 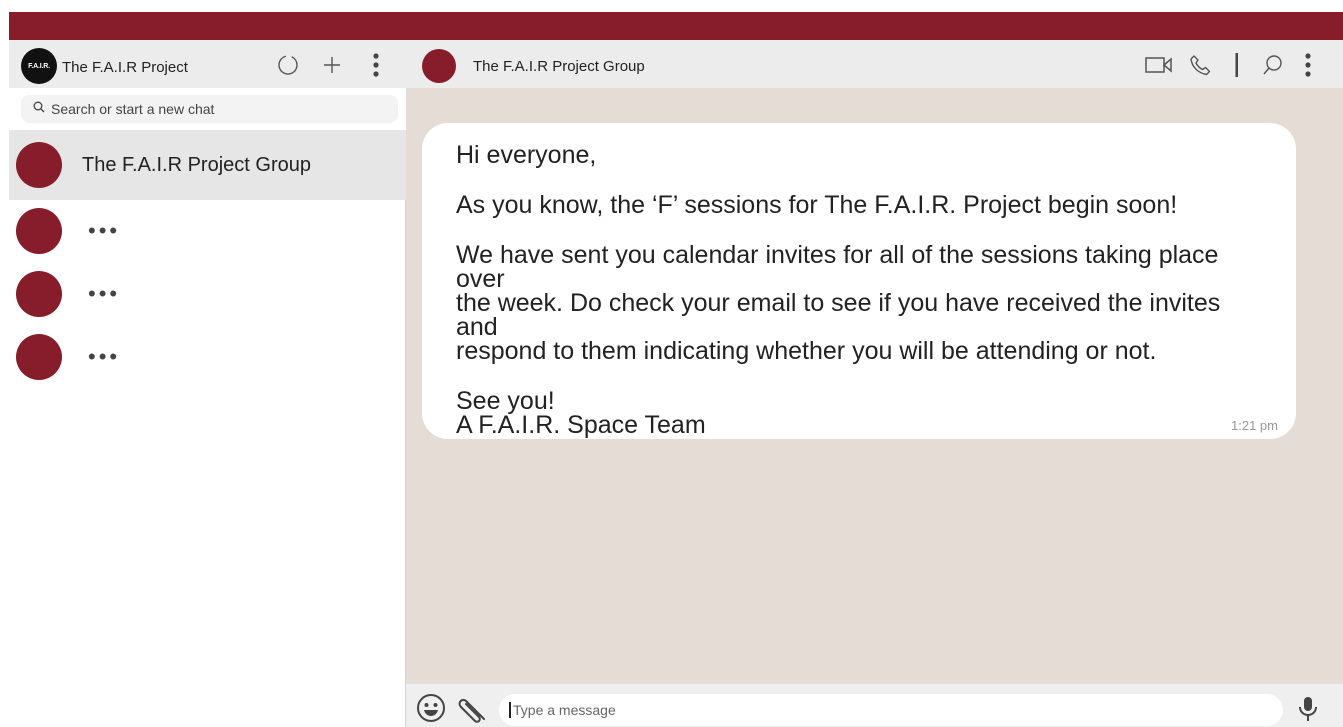 What do you see at coordinates (1159, 65) in the screenshot?
I see `video-call-icon` at bounding box center [1159, 65].